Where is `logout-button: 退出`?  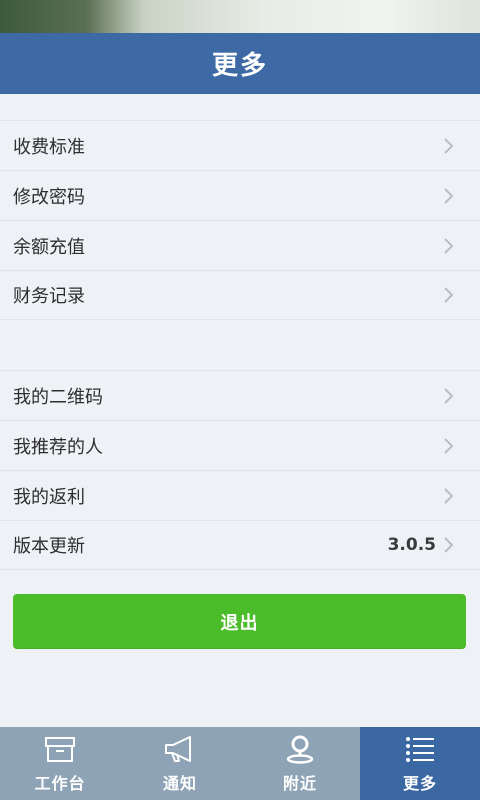 logout-button: 退出 is located at coordinates (239, 621).